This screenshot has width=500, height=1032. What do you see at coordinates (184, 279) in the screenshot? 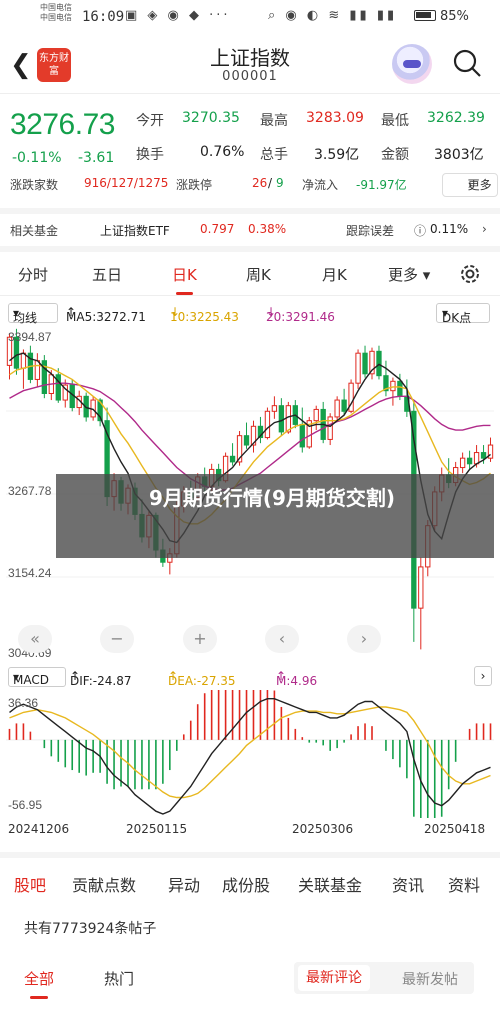
I see `tab-daily-k: 日K` at bounding box center [184, 279].